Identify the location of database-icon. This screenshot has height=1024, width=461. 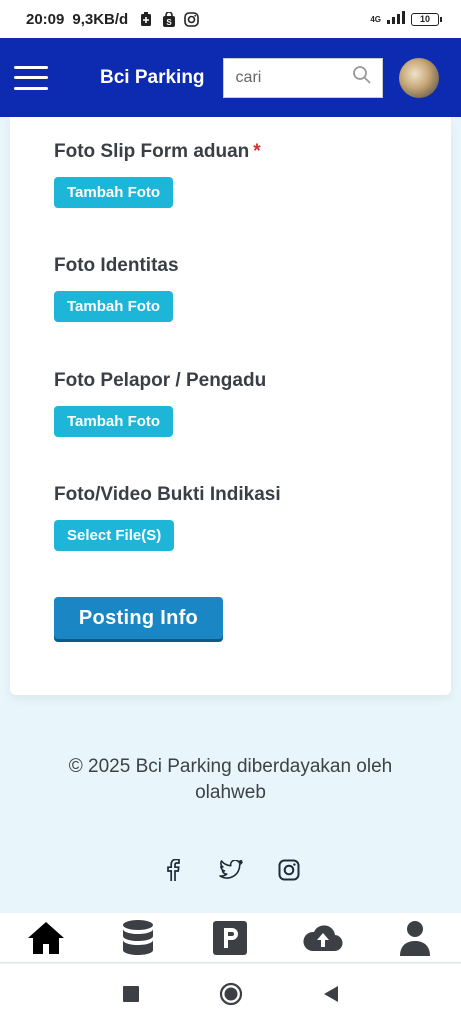
(138, 938).